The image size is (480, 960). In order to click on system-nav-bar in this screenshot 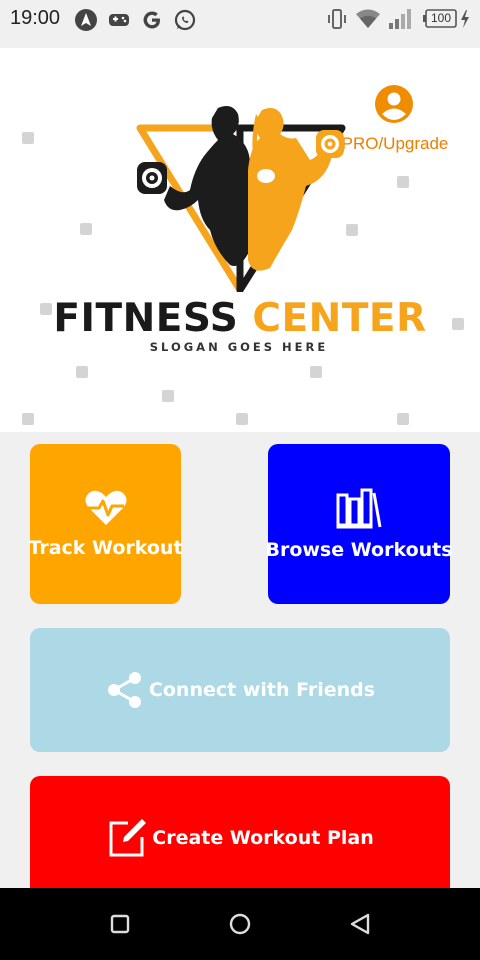, I will do `click(240, 924)`.